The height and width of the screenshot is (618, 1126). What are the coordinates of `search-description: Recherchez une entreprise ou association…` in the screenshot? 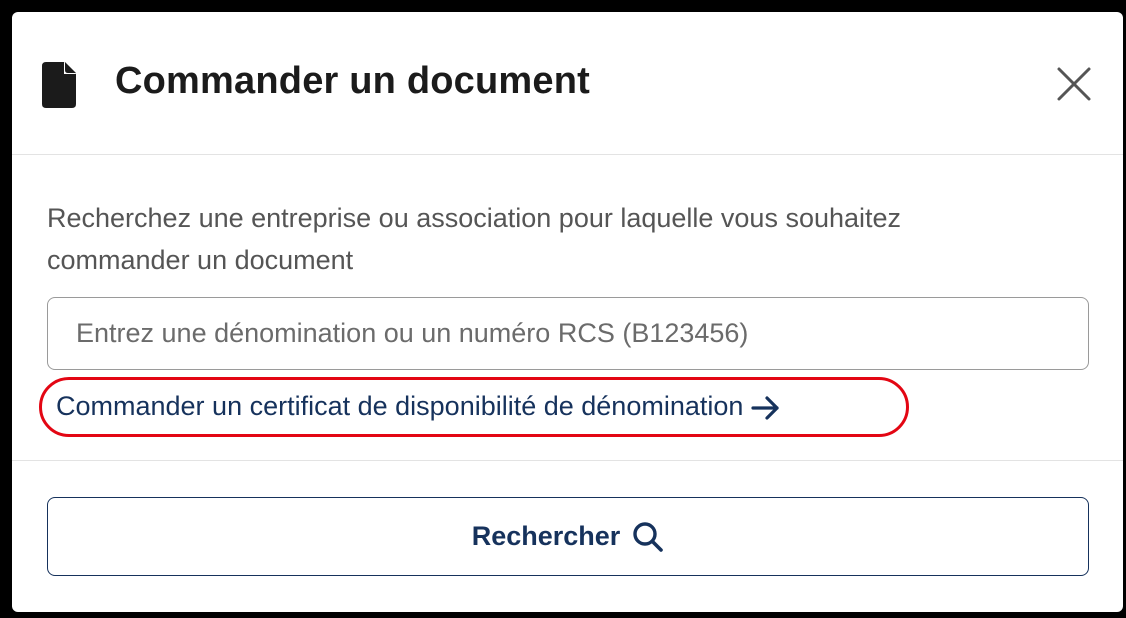 It's located at (474, 239).